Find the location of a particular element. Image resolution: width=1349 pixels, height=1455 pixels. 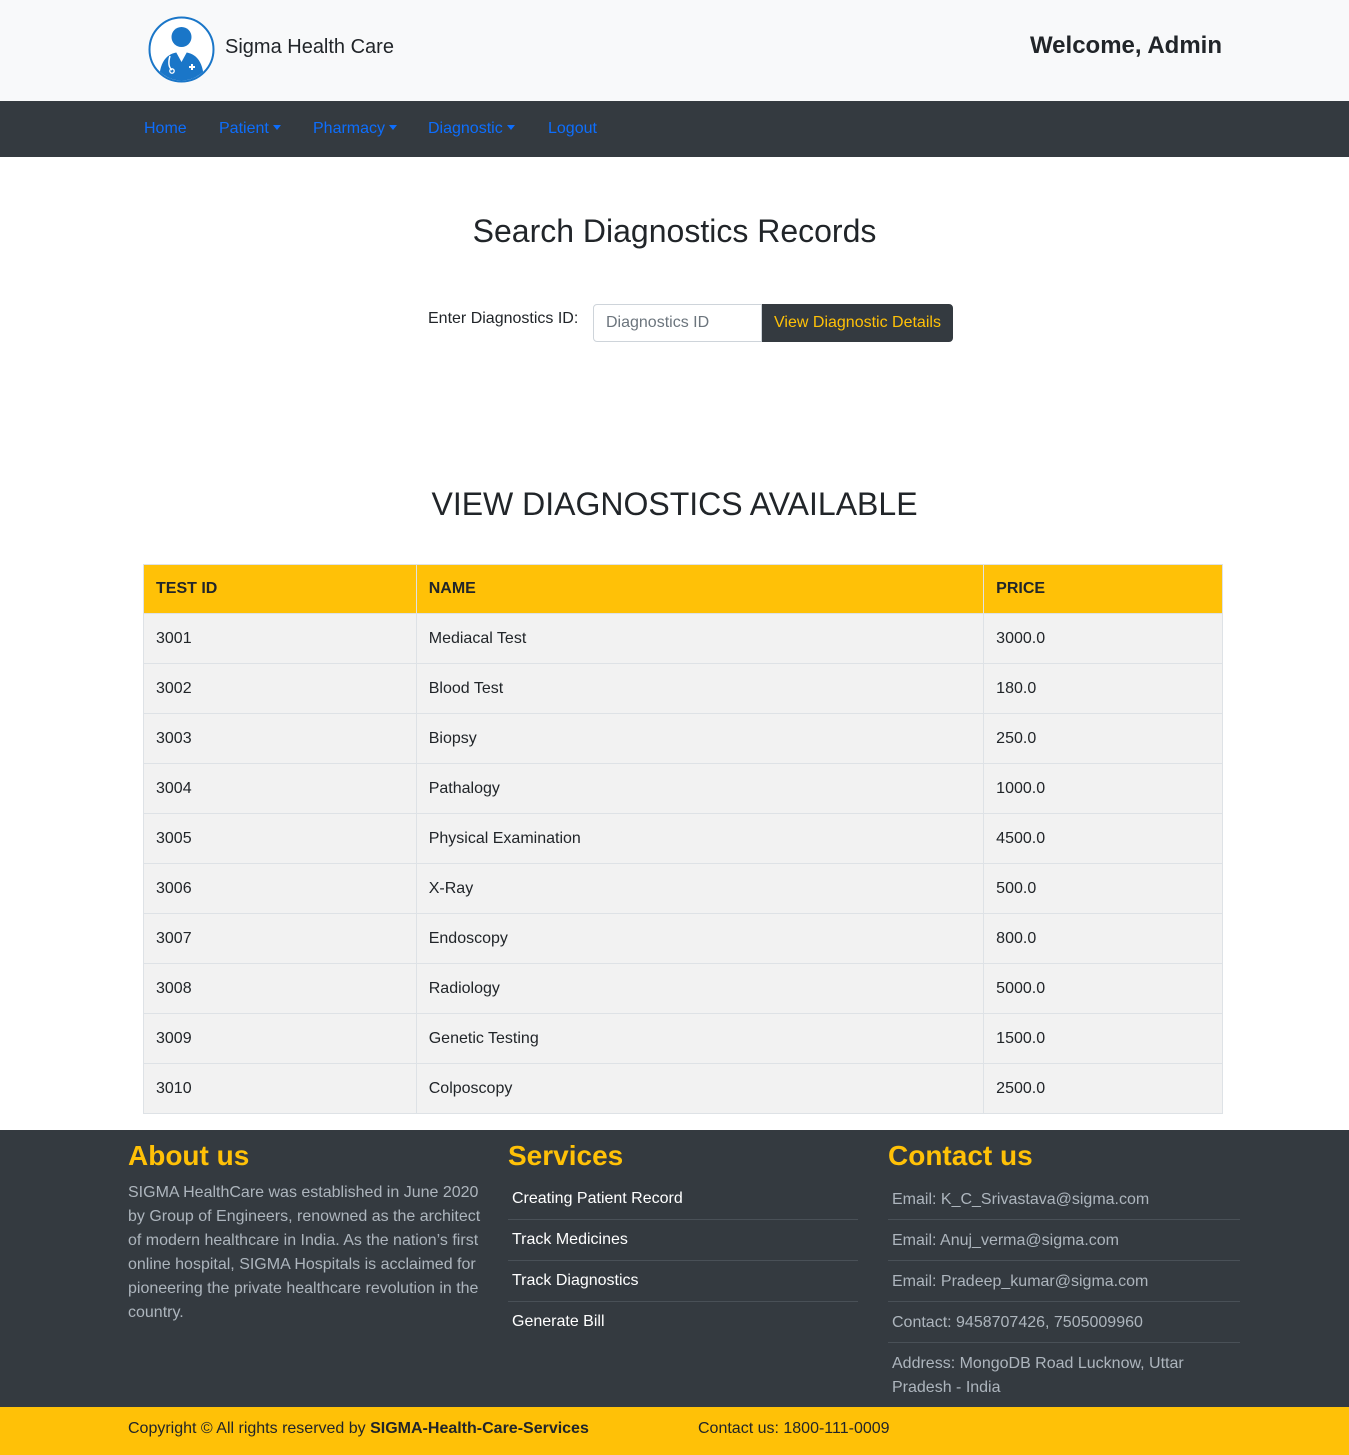

test-name-cell: Colposcopy is located at coordinates (700, 1088).